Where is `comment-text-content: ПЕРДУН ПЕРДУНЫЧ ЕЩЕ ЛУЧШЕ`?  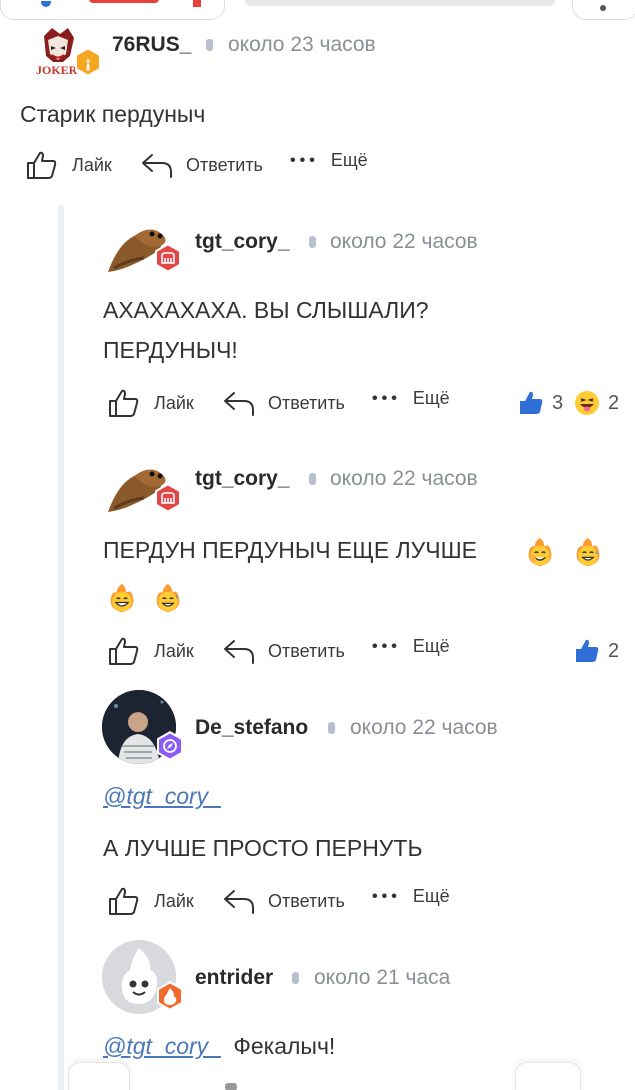
comment-text-content: ПЕРДУН ПЕРДУНЫЧ ЕЩЕ ЛУЧШЕ is located at coordinates (290, 550).